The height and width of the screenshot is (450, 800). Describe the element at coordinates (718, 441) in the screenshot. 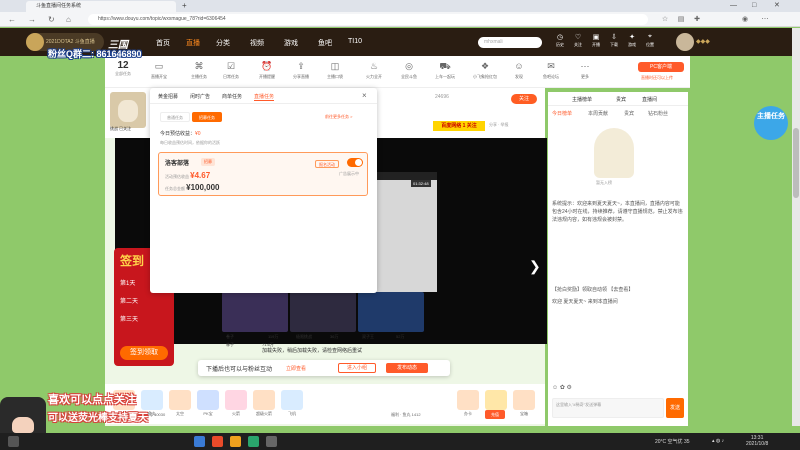

I see `system-tray: ▴ ◍ ♪` at that location.